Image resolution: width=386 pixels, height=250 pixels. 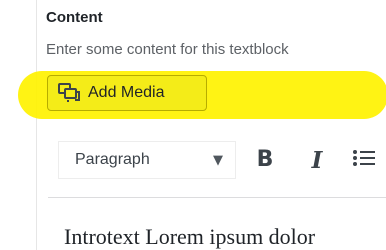 I want to click on bulleted-list-icon, so click(x=364, y=160).